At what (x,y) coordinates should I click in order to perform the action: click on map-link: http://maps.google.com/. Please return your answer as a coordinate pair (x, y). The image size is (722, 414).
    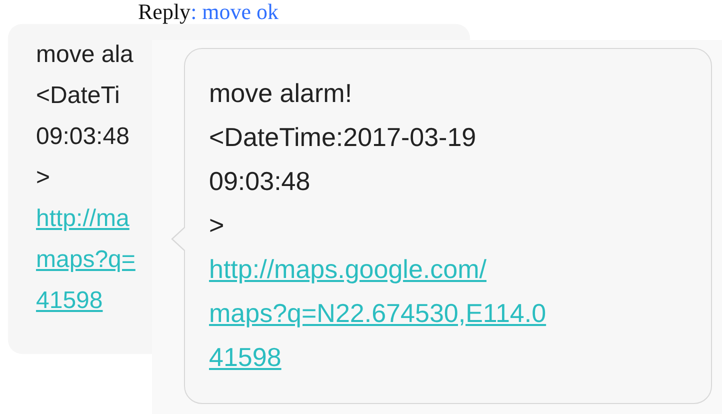
    Looking at the image, I should click on (347, 269).